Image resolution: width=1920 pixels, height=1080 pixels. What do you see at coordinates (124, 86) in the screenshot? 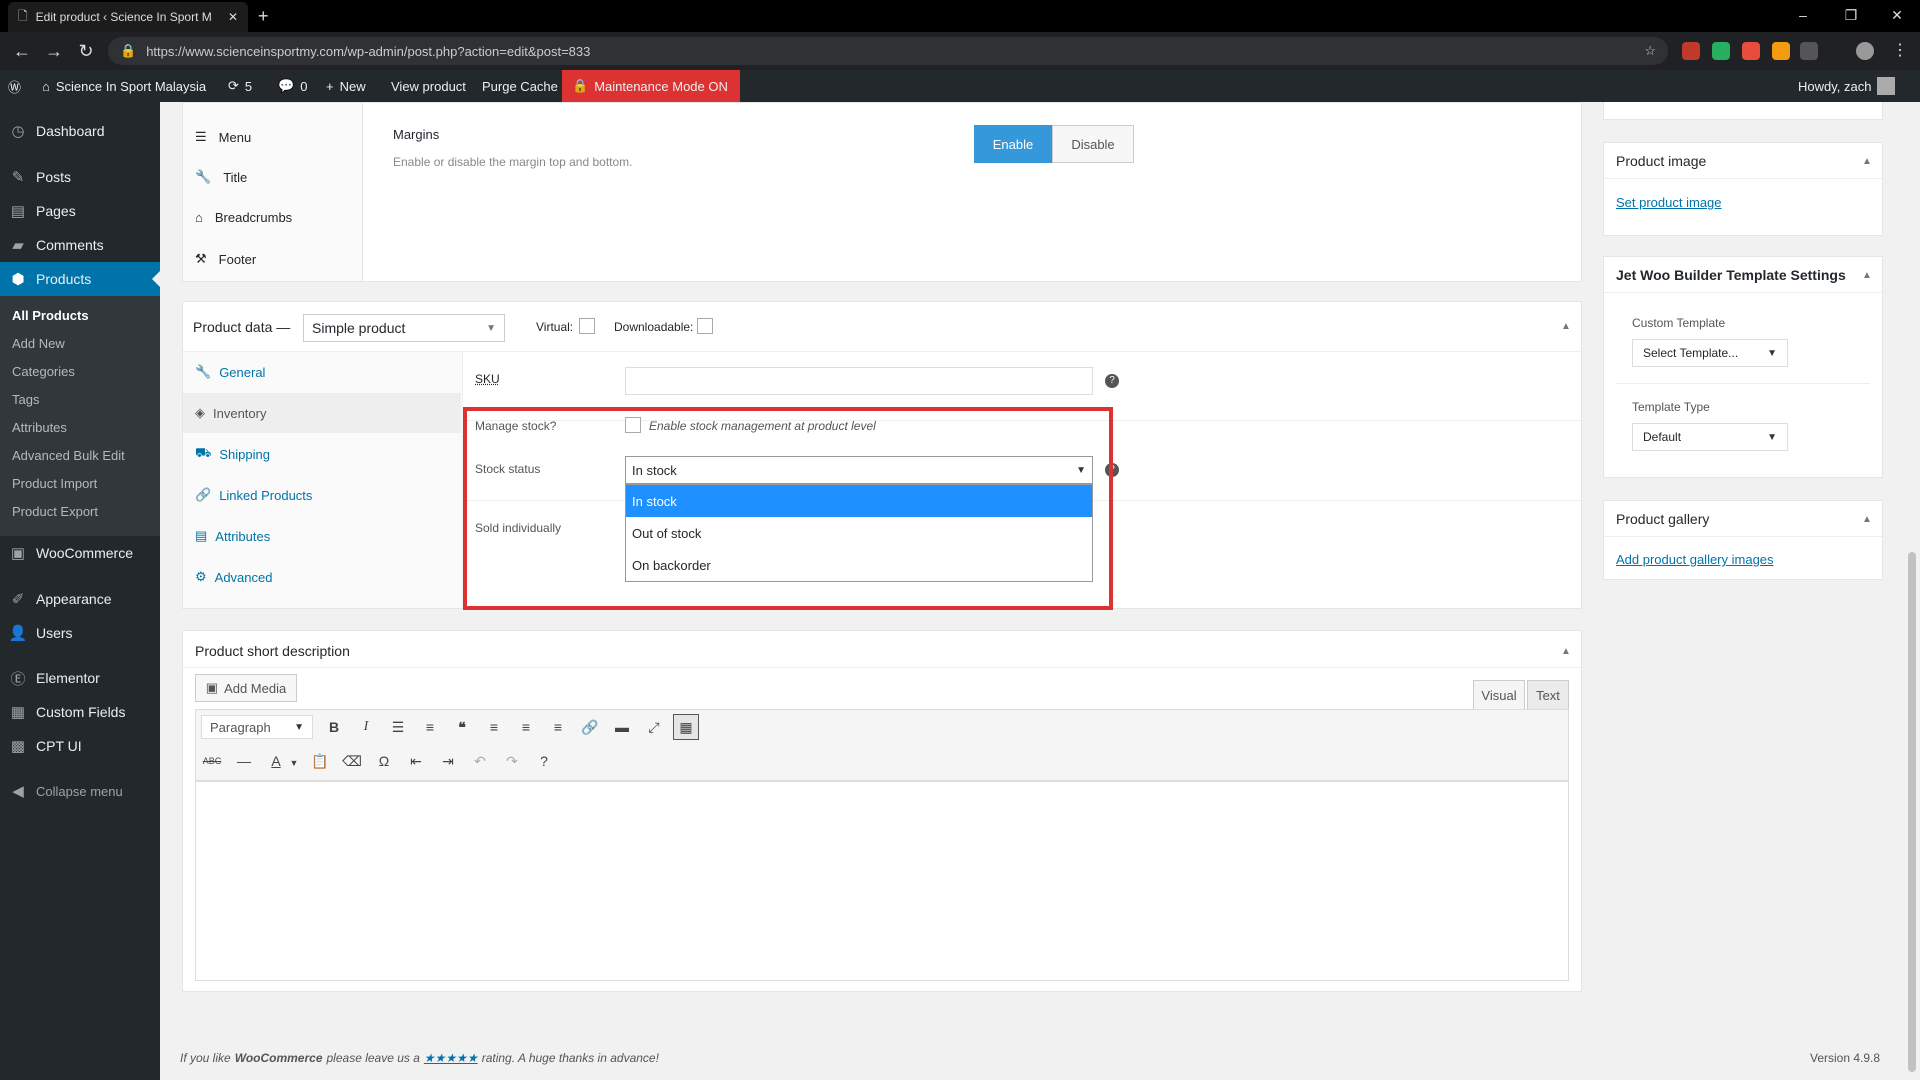
I see `site-name-link: ⌂ Science In Sport Malaysia` at bounding box center [124, 86].